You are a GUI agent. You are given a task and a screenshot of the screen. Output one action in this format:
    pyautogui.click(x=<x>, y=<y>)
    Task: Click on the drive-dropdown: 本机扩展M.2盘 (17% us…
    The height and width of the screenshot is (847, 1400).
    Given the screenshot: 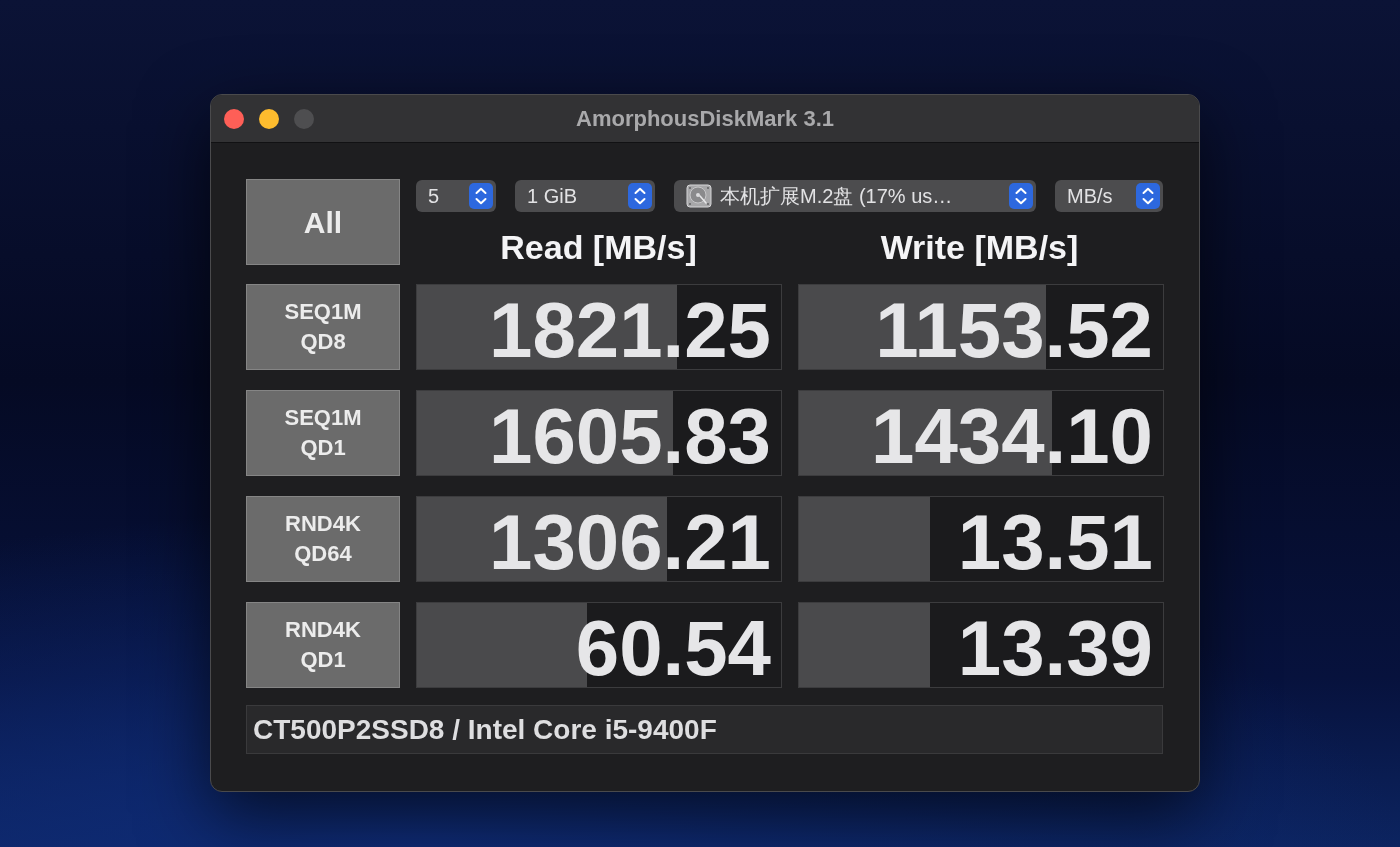 What is the action you would take?
    pyautogui.click(x=855, y=196)
    